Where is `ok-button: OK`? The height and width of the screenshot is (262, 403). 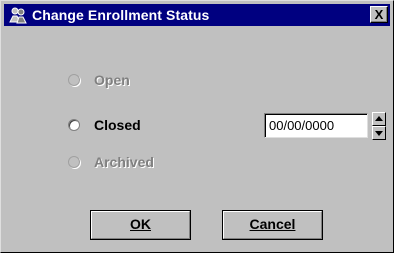 ok-button: OK is located at coordinates (140, 225).